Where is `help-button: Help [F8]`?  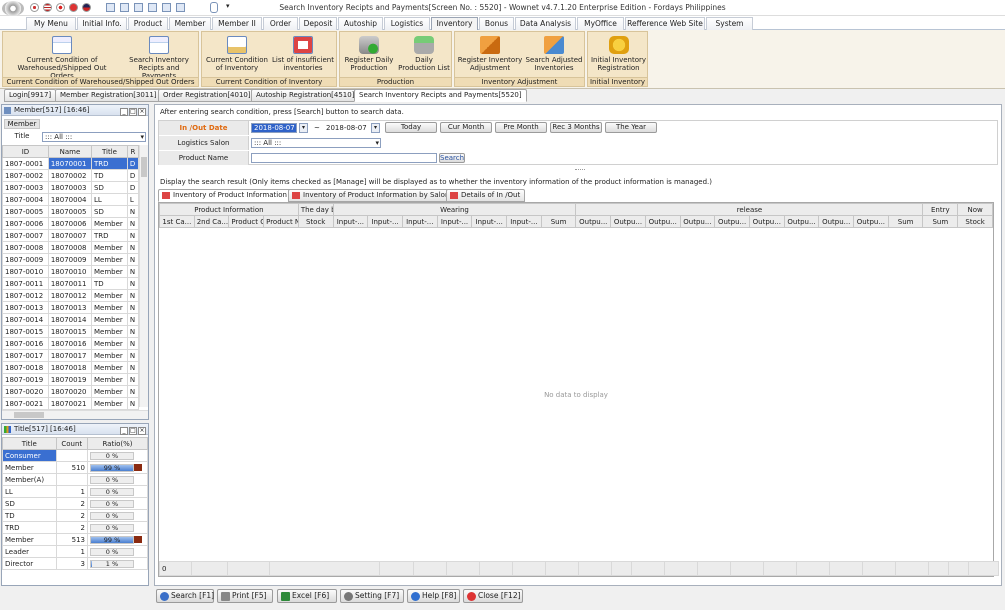 help-button: Help [F8] is located at coordinates (433, 596).